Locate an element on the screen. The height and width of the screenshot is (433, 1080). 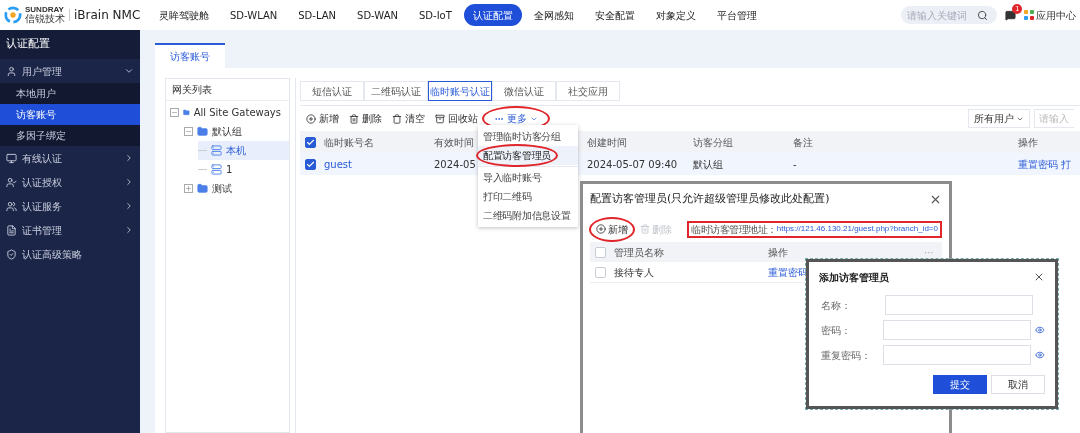
submit-button: 提交 is located at coordinates (960, 384).